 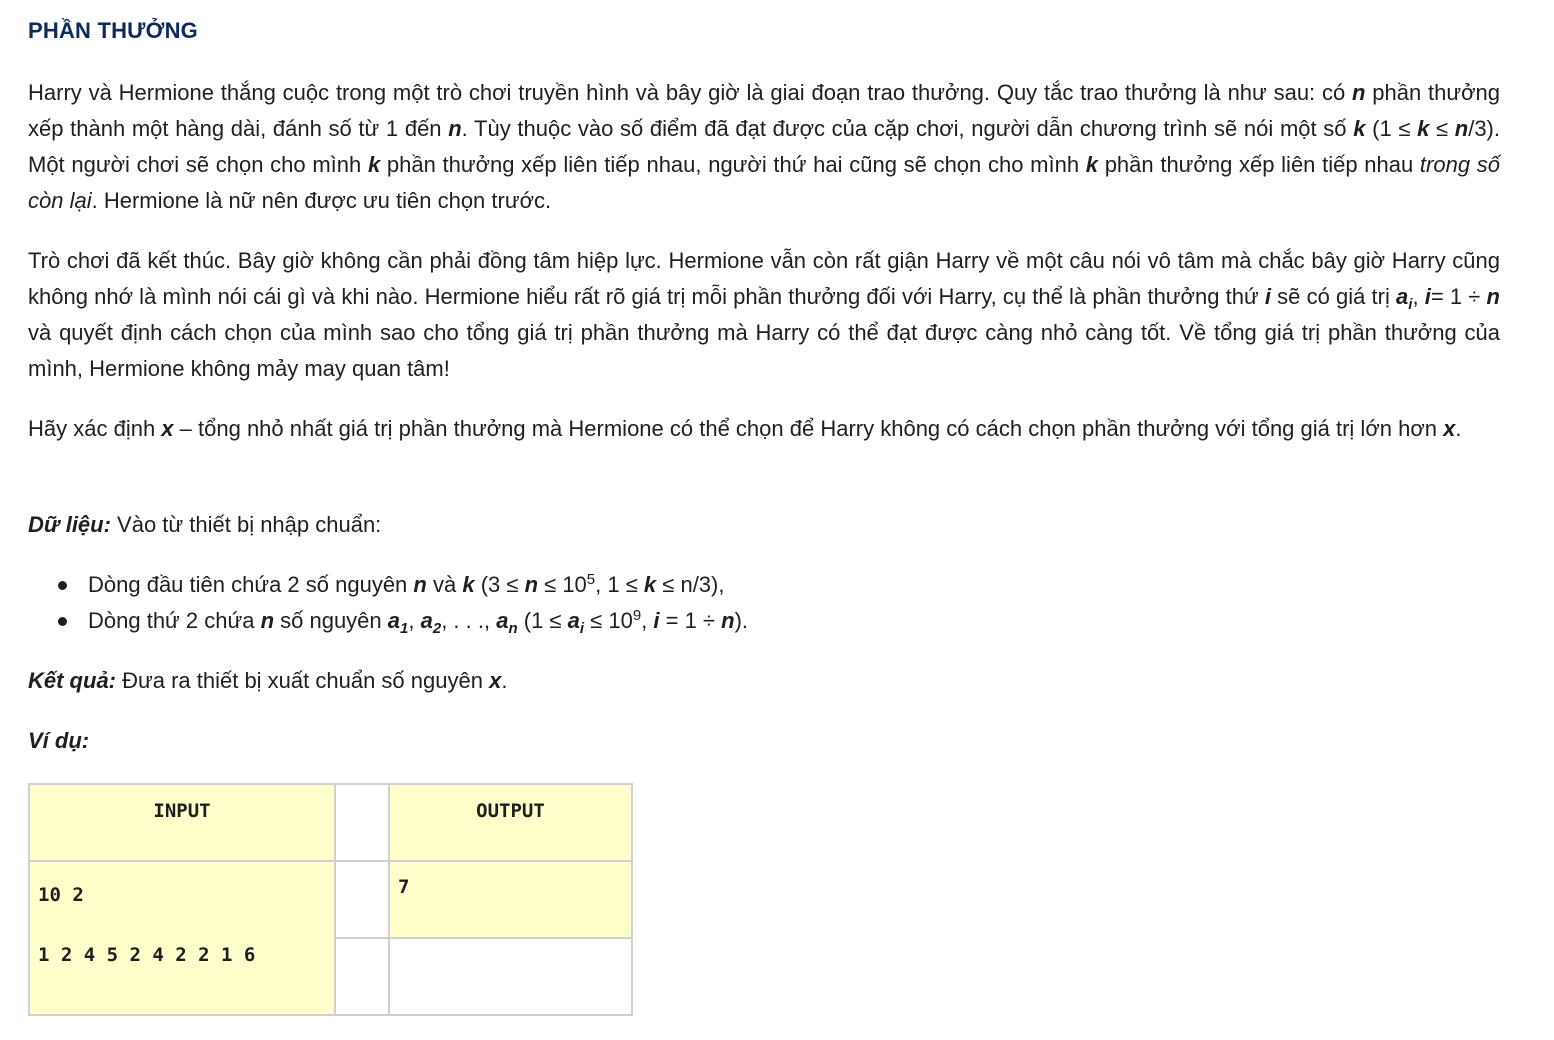 What do you see at coordinates (246, 524) in the screenshot?
I see `text: Vào từ thiết bị nhập chuẩn:` at bounding box center [246, 524].